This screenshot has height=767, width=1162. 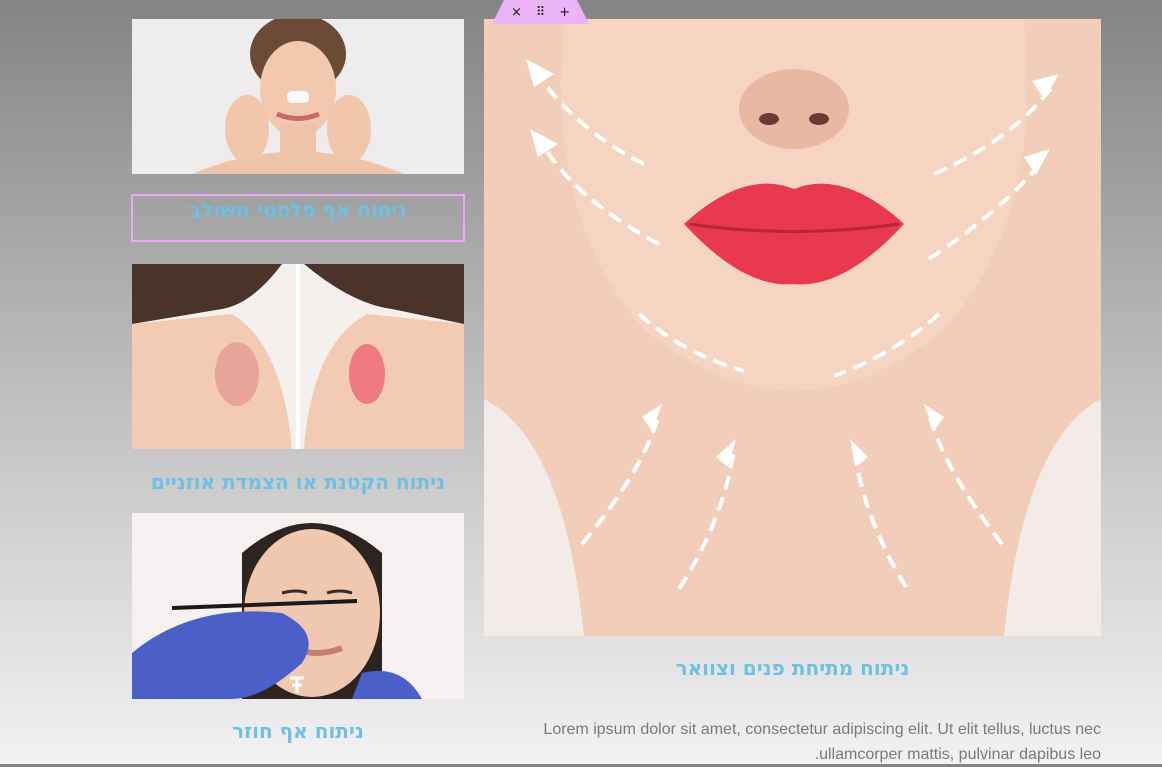 I want to click on card-title-ear-surgery: ניתוח הקטנת או הצמדת אוזניים, so click(x=298, y=482).